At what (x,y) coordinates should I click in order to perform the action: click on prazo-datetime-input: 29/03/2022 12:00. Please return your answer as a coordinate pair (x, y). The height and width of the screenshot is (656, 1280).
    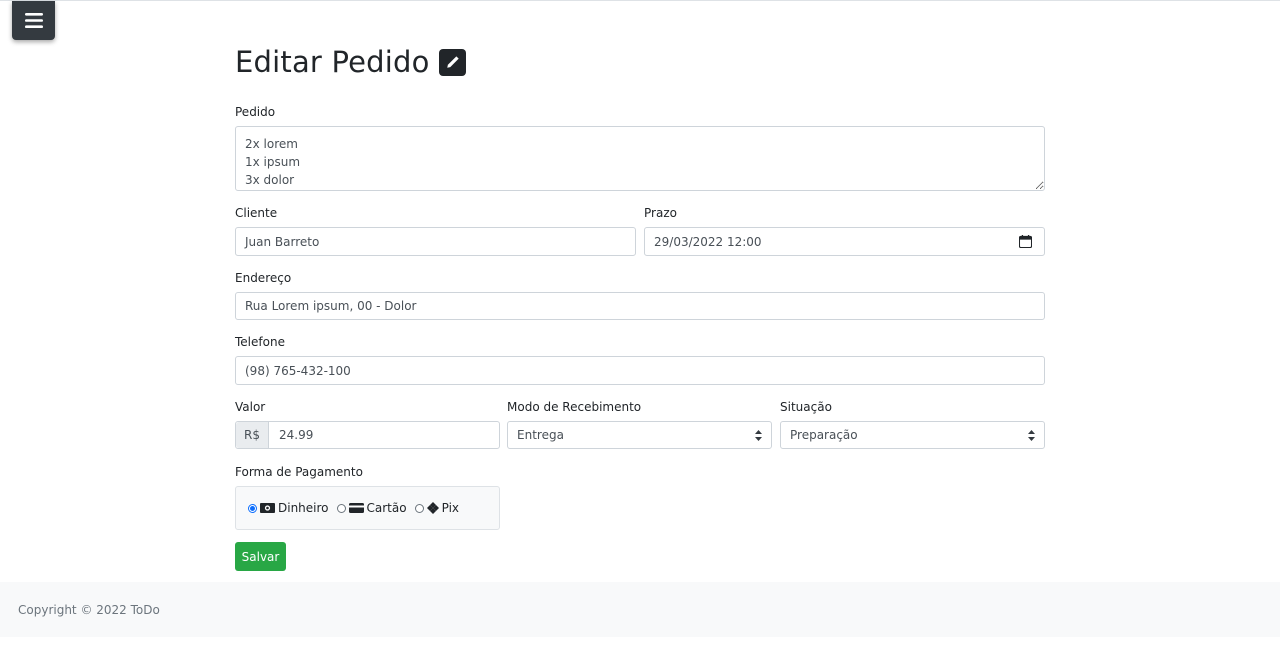
    Looking at the image, I should click on (844, 241).